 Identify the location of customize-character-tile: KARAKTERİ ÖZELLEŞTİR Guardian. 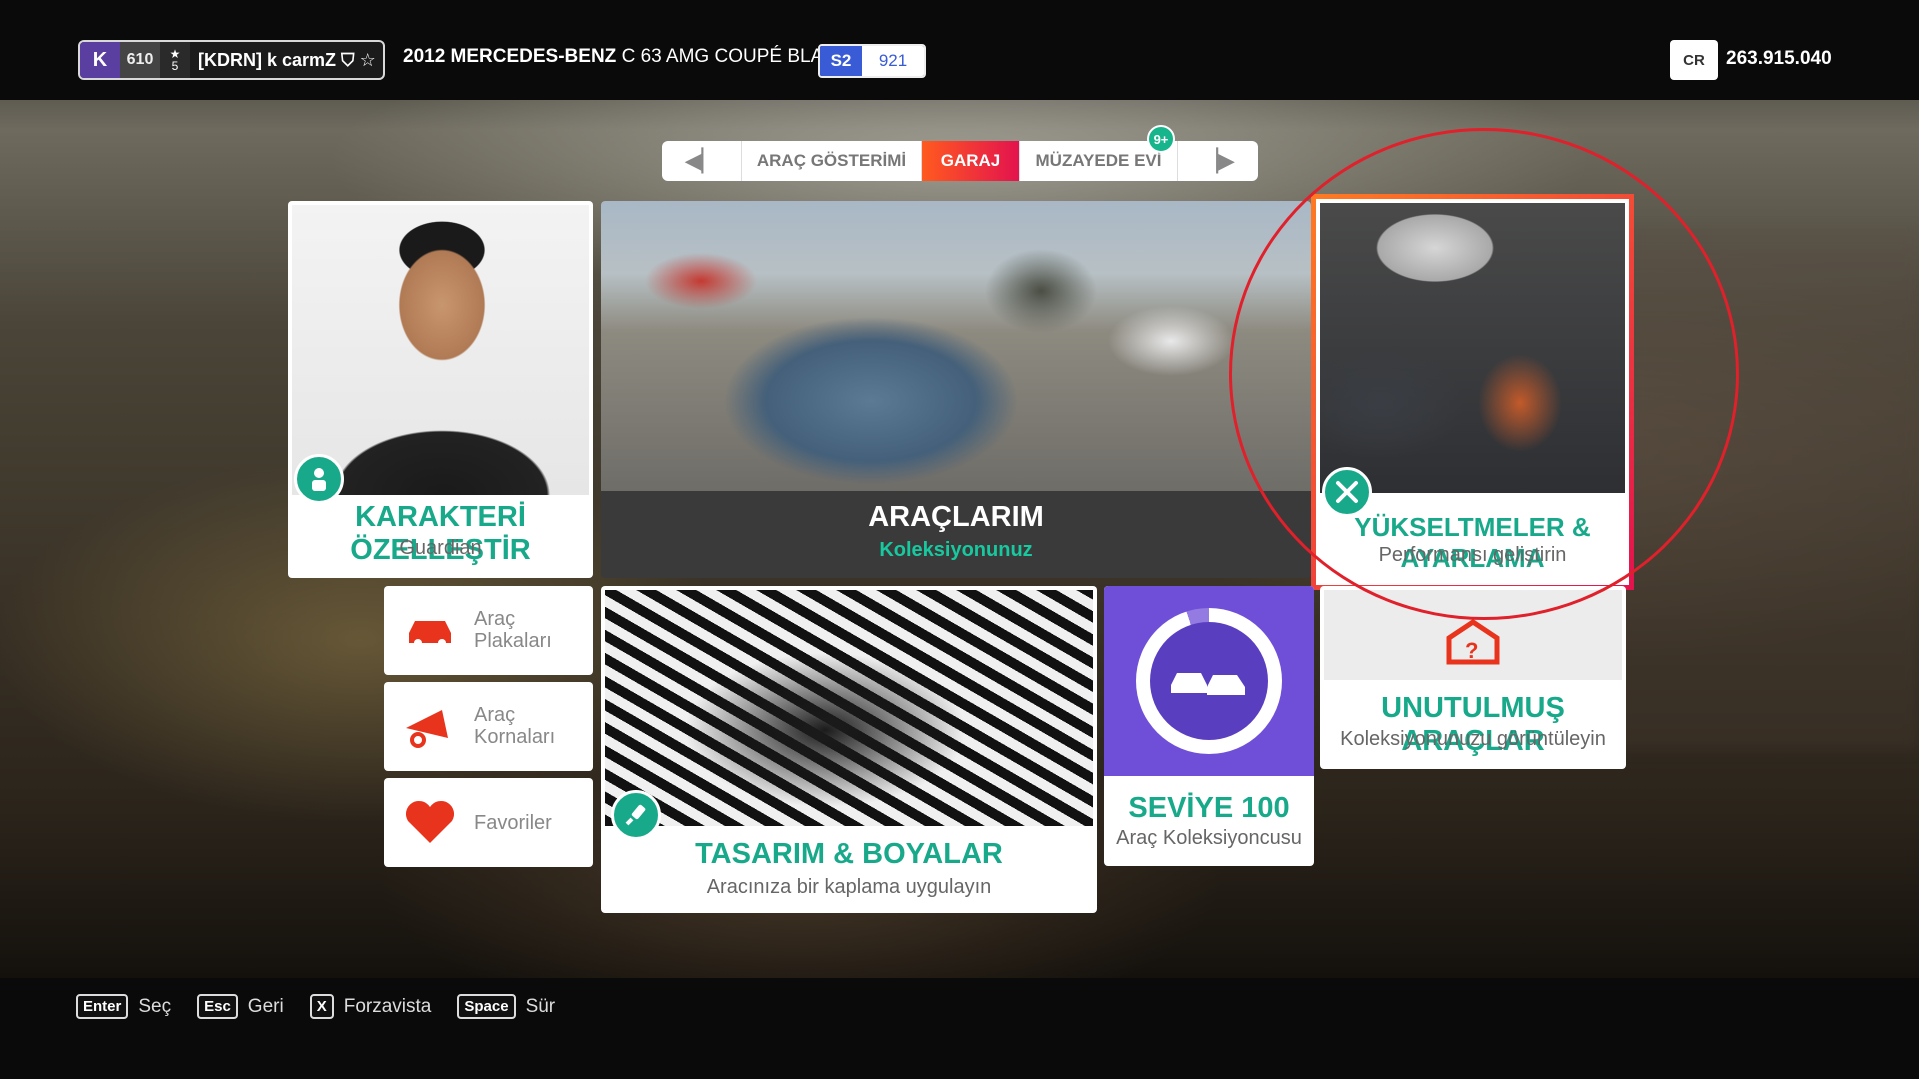
(440, 389).